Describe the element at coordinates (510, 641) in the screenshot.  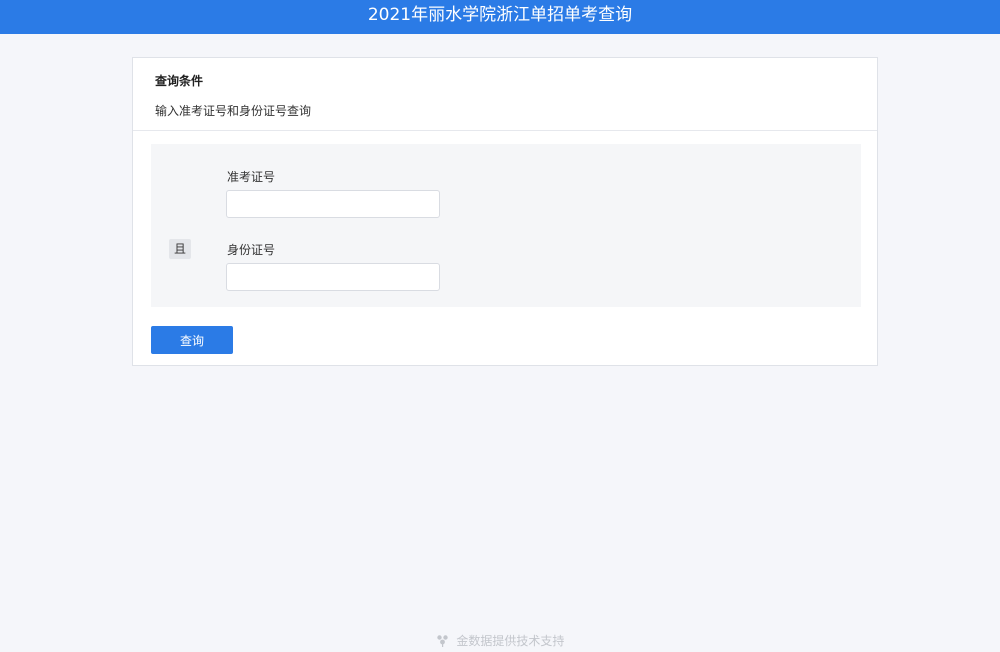
I see `footer-text: 金数据提供技术支持` at that location.